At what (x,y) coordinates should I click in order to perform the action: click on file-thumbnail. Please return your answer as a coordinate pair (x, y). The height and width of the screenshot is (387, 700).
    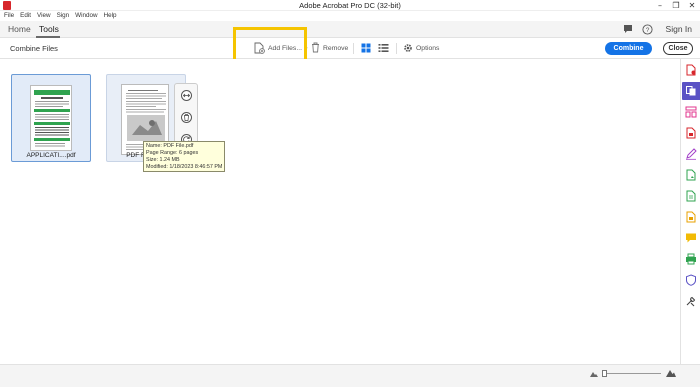
    Looking at the image, I should click on (51, 118).